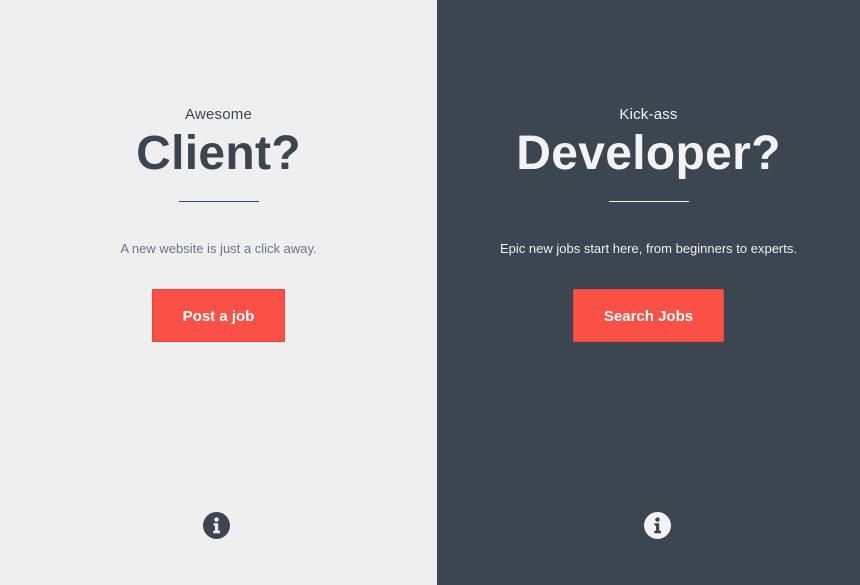 The height and width of the screenshot is (585, 860). I want to click on client-eyebrow: Awesome, so click(218, 114).